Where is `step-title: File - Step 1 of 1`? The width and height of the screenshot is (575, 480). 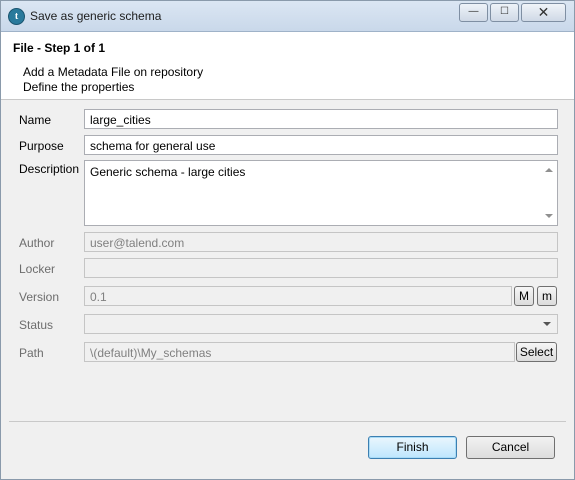
step-title: File - Step 1 of 1 is located at coordinates (59, 48).